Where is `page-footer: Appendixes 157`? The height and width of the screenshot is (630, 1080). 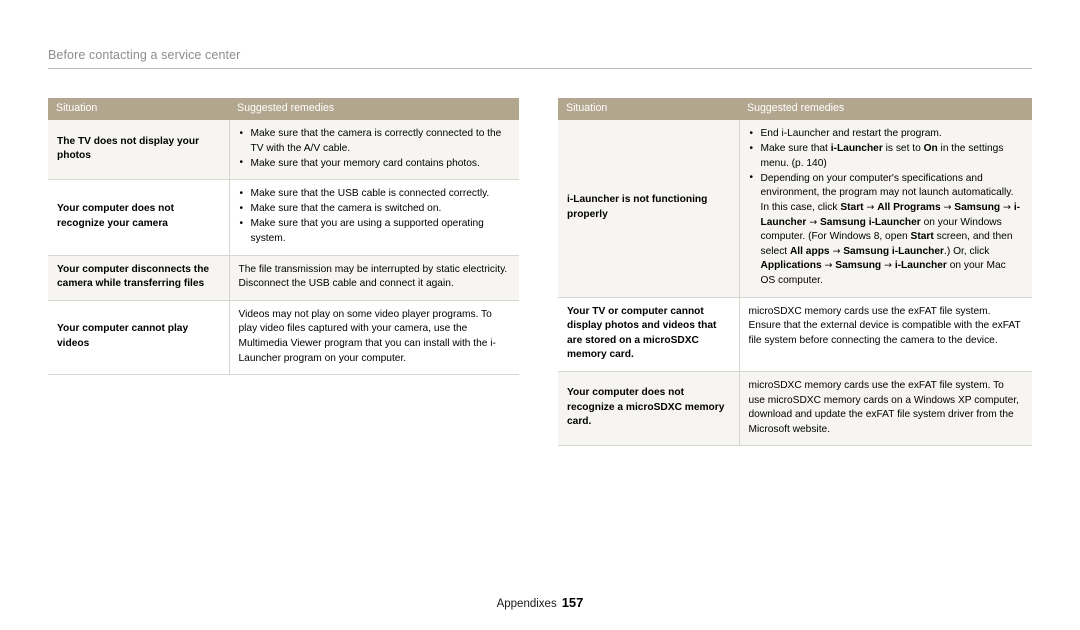
page-footer: Appendixes 157 is located at coordinates (540, 603).